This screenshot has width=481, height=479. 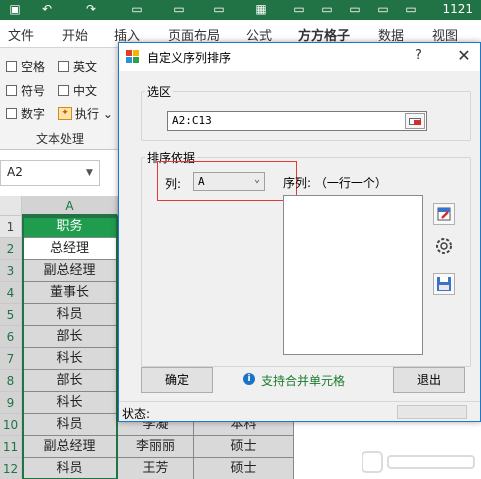 What do you see at coordinates (240, 10) in the screenshot?
I see `quick-access-toolbar: ▣ ↶ ↷ ▭ ▭ ▭ ▦ ▭ ▭ ▭ ▭ ▭ 1121` at bounding box center [240, 10].